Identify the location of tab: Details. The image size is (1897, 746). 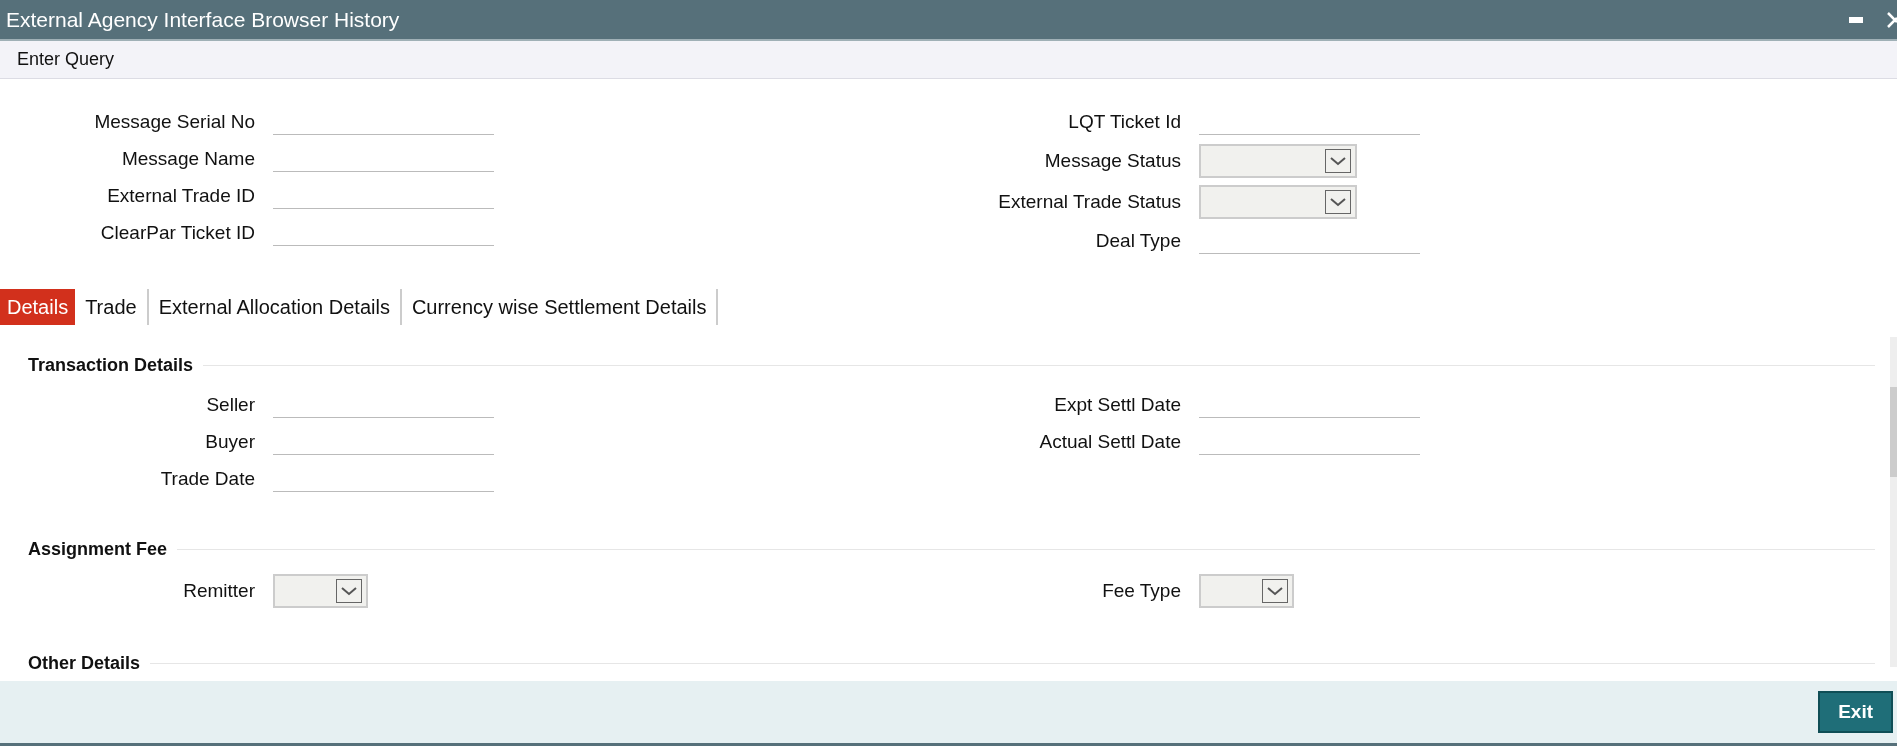
(38, 307).